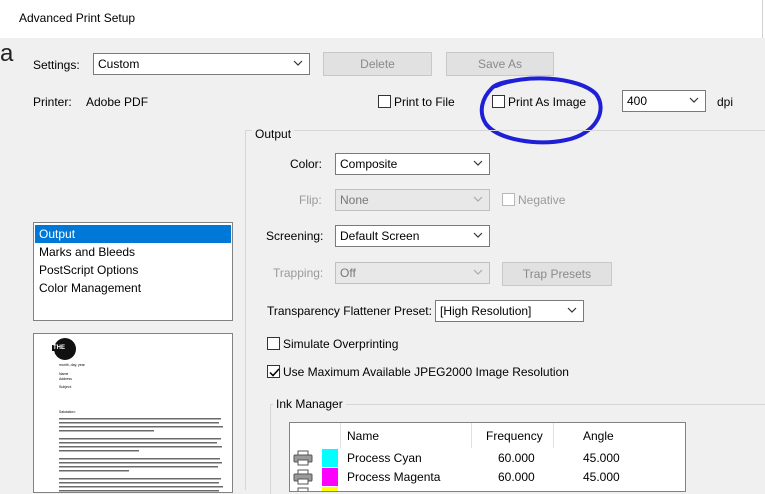 The width and height of the screenshot is (765, 494). Describe the element at coordinates (369, 164) in the screenshot. I see `color-value: Composite` at that location.